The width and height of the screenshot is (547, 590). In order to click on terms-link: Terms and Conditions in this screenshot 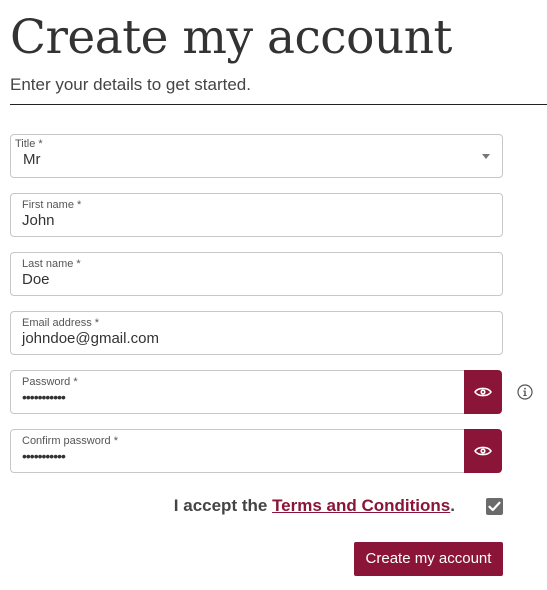, I will do `click(361, 505)`.